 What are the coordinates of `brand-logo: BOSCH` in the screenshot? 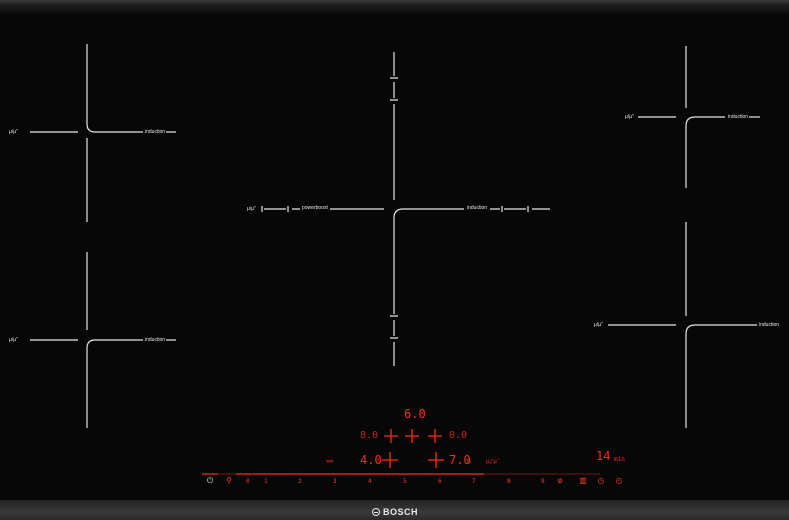 It's located at (395, 512).